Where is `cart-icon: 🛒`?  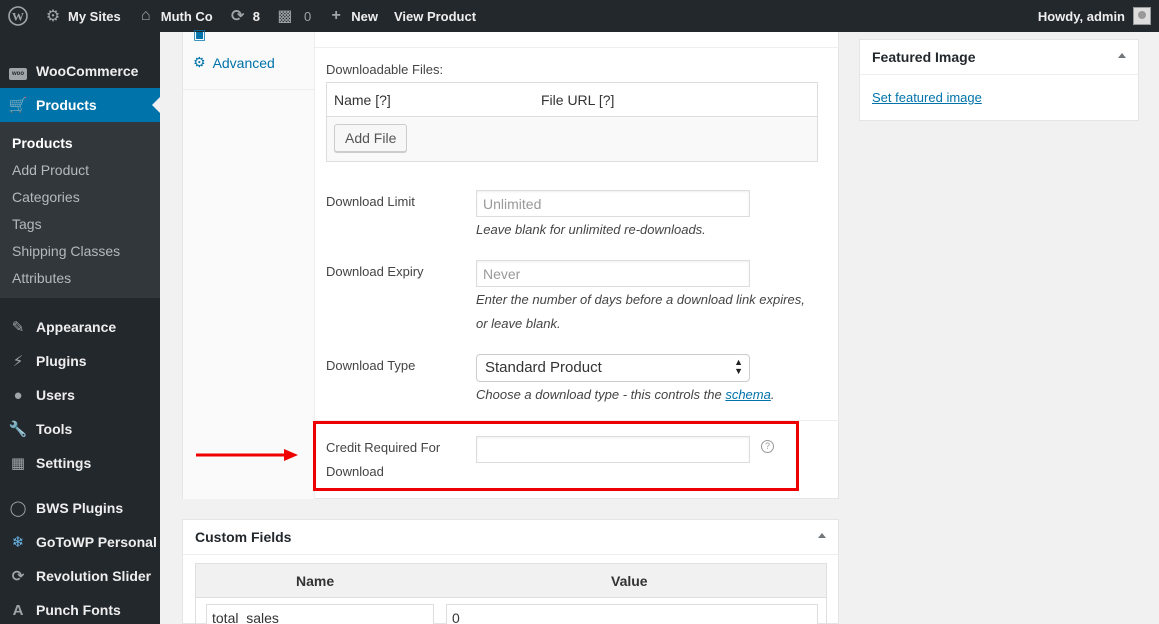 cart-icon: 🛒 is located at coordinates (18, 105).